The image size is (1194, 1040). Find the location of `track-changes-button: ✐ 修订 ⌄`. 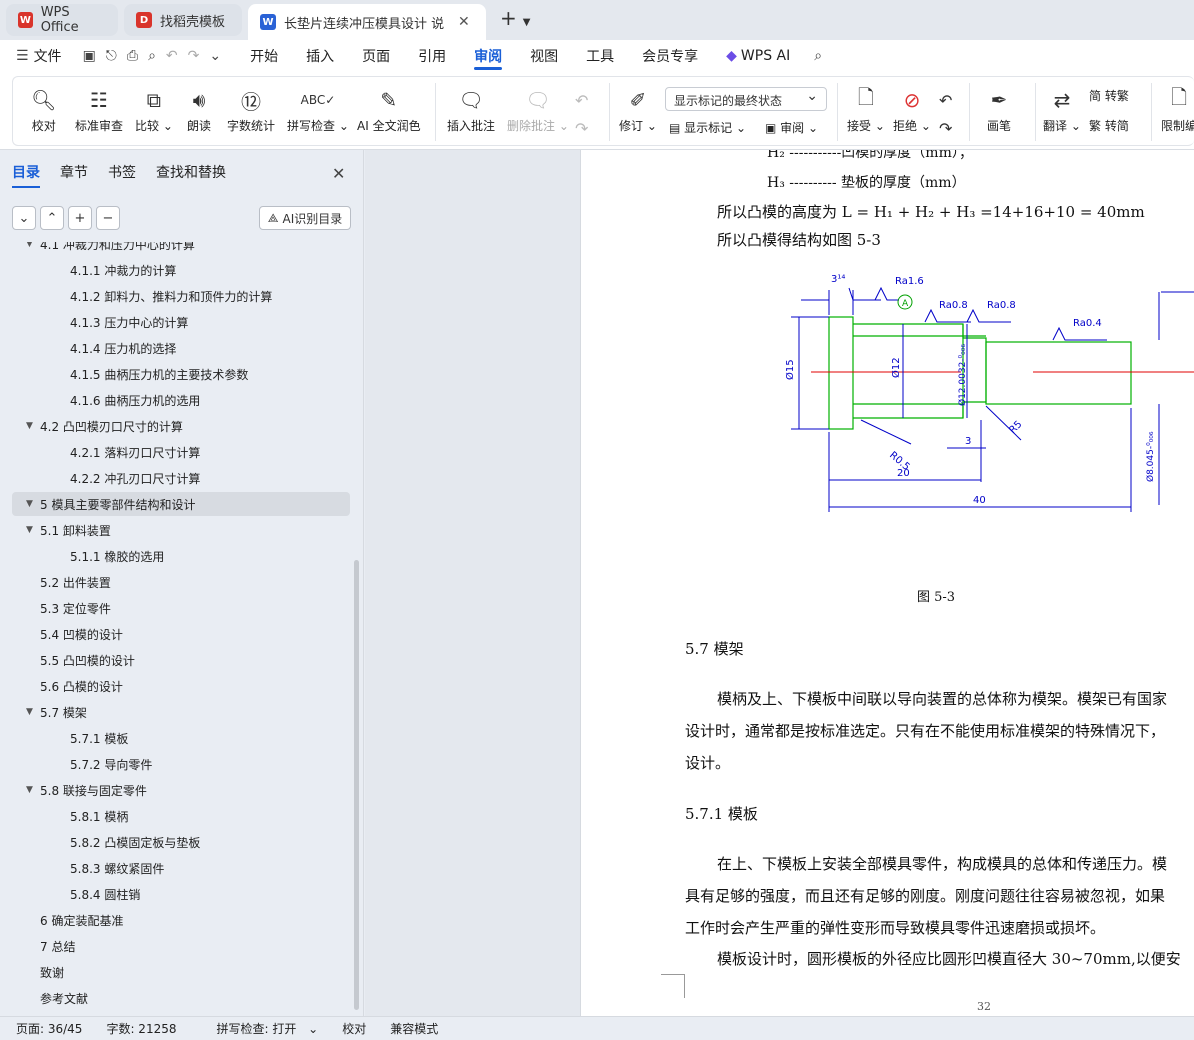

track-changes-button: ✐ 修订 ⌄ is located at coordinates (638, 108).